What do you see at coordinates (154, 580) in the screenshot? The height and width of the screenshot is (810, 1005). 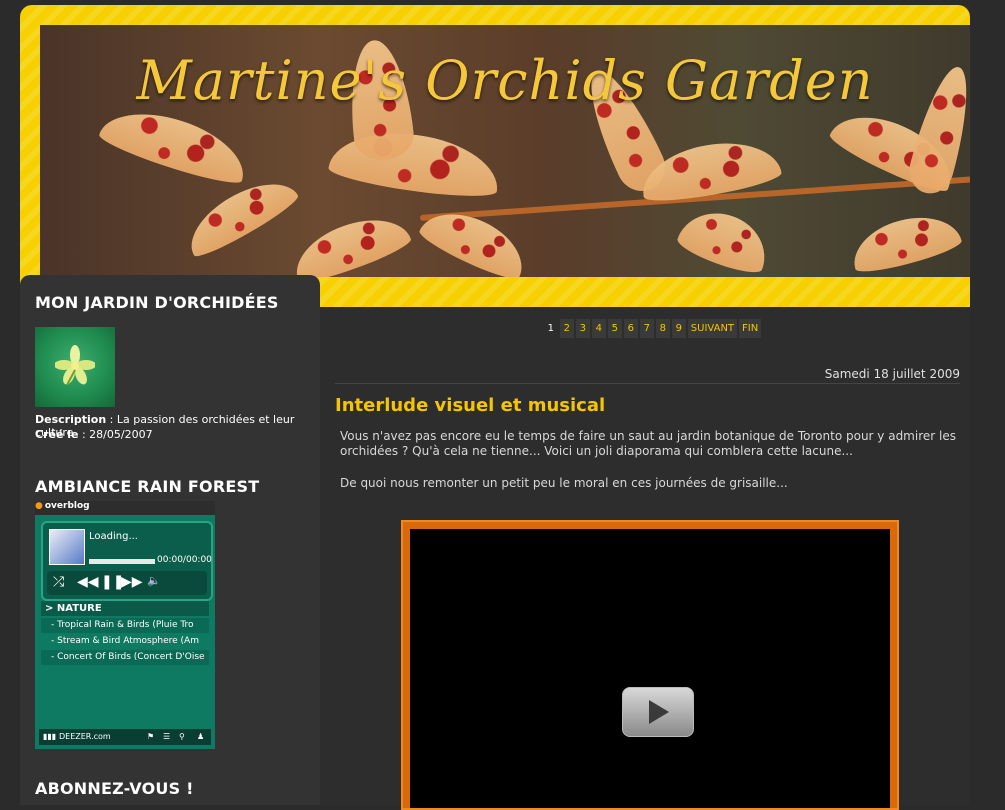 I see `volume-icon: 🔈` at bounding box center [154, 580].